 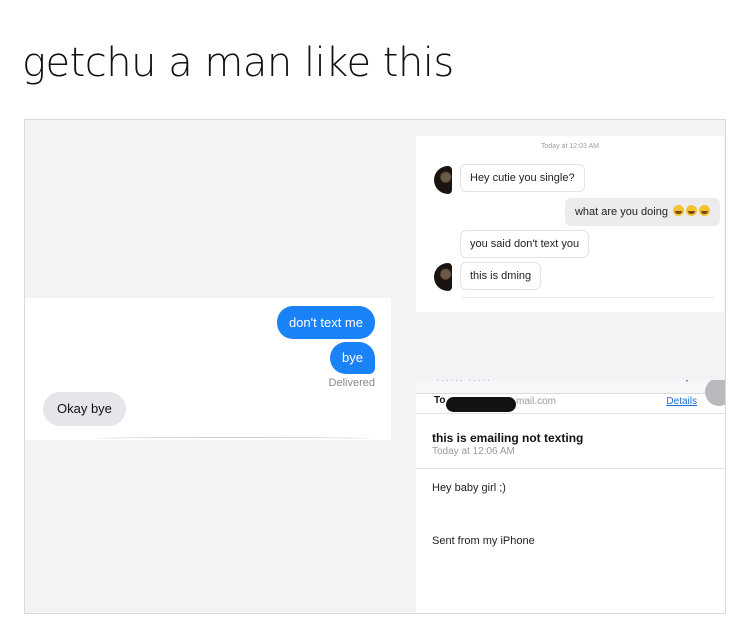 I want to click on cropped-mail-header: ······ ····· ˅, so click(x=570, y=387).